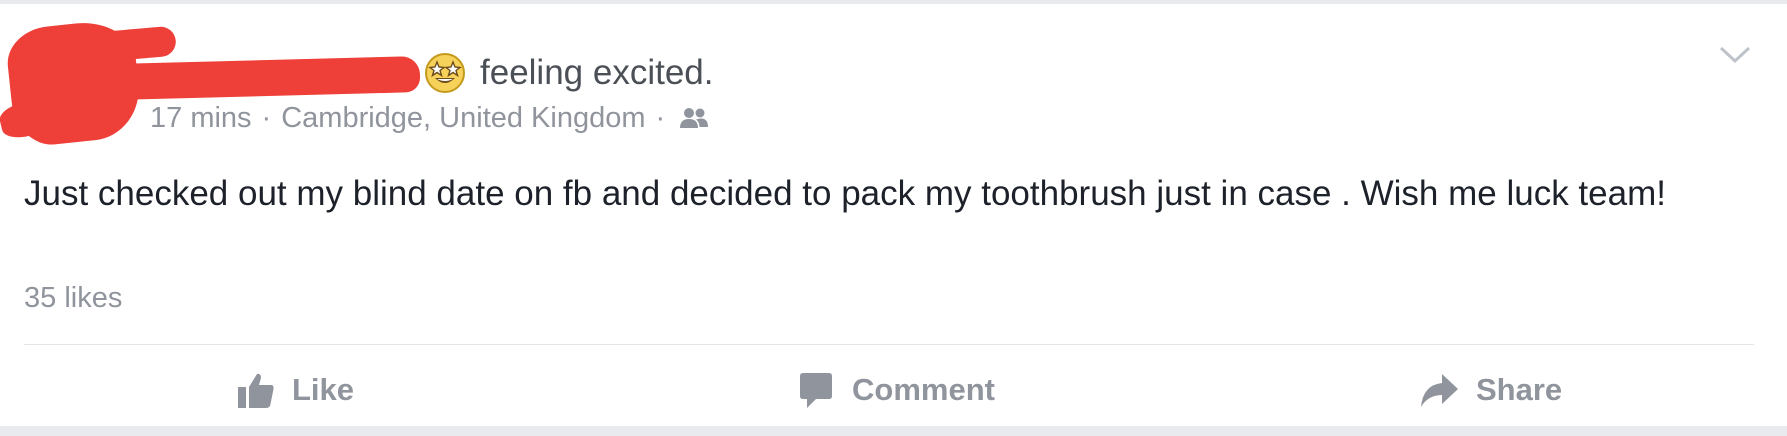 Image resolution: width=1787 pixels, height=436 pixels. I want to click on friends-icon, so click(694, 119).